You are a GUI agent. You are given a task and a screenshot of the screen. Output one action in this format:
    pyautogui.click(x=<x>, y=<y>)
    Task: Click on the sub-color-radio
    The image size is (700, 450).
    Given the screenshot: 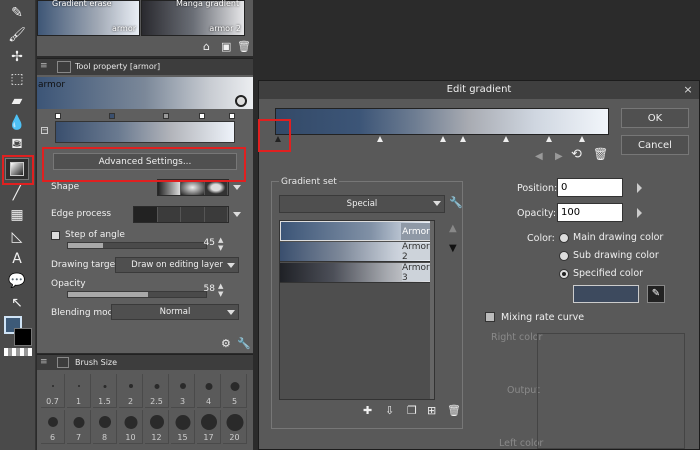 What is the action you would take?
    pyautogui.click(x=564, y=256)
    